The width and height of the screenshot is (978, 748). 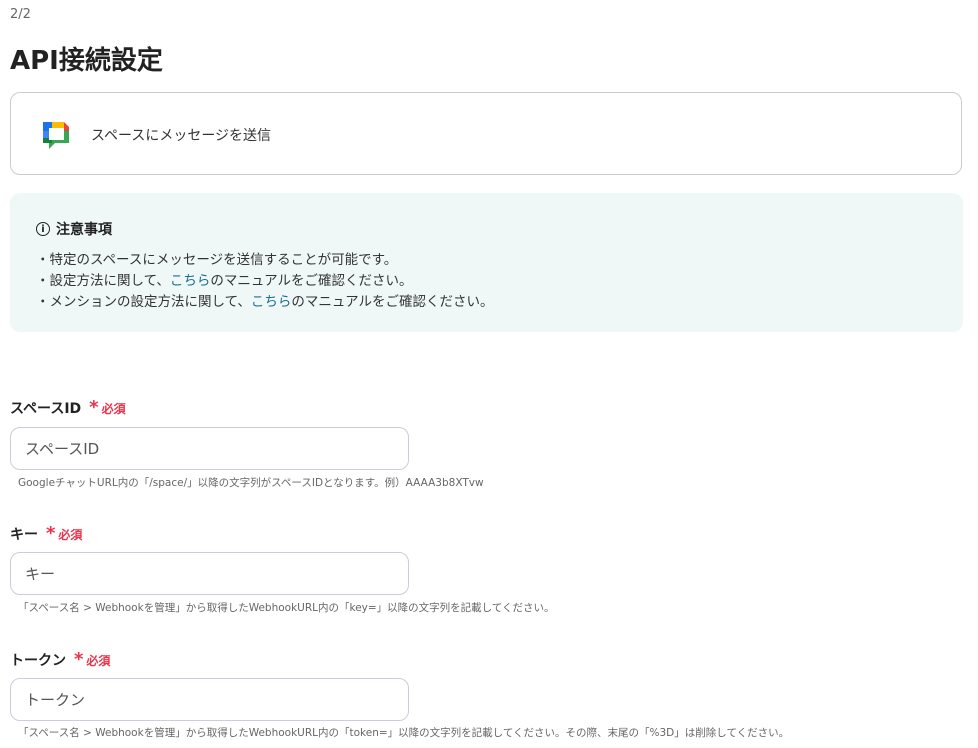 What do you see at coordinates (271, 302) in the screenshot?
I see `mention-manual-link: こちら` at bounding box center [271, 302].